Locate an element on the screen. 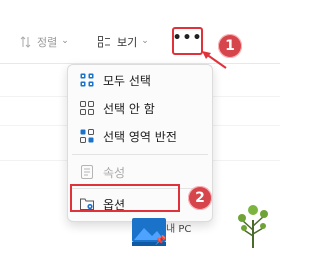 The image size is (320, 254). menu-item-invert-selection: 선택 영역 반전 is located at coordinates (140, 136).